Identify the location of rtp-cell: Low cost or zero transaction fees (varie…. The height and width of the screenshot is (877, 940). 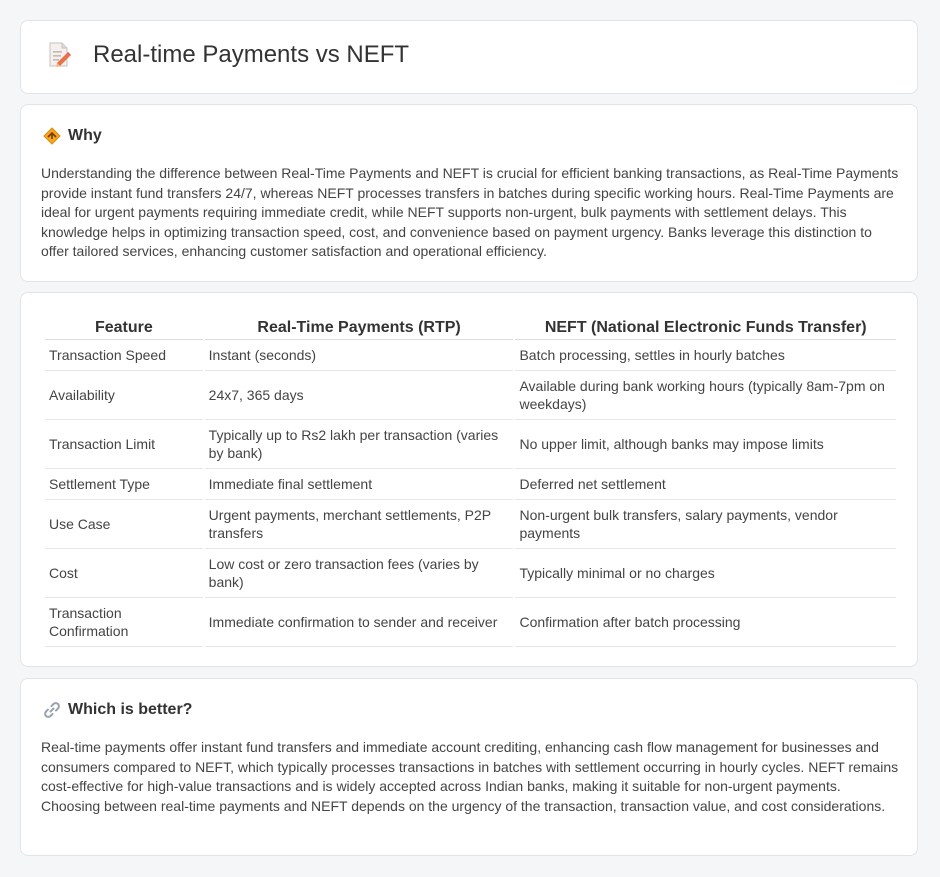
(359, 573).